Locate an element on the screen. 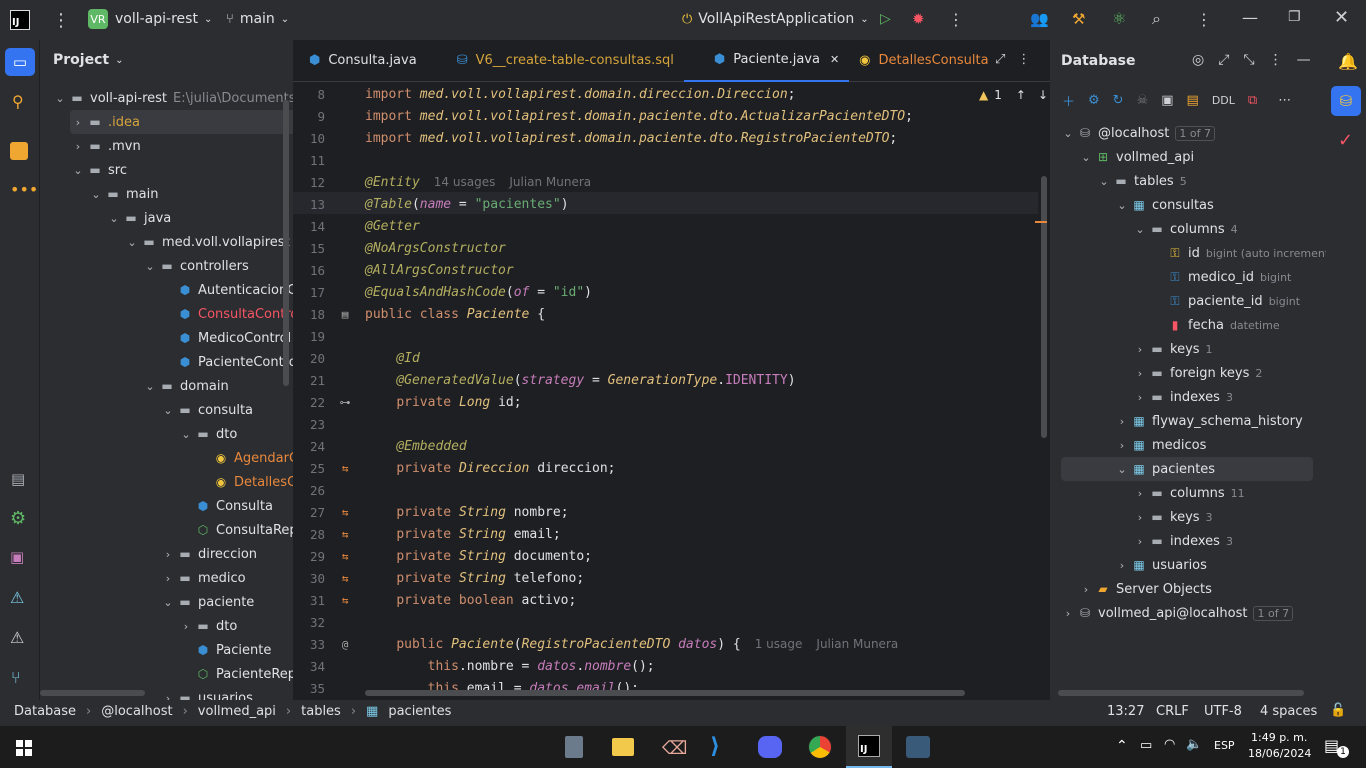 Image resolution: width=1366 pixels, height=768 pixels. database-tree-item: › ▦ usuarios is located at coordinates (1160, 565).